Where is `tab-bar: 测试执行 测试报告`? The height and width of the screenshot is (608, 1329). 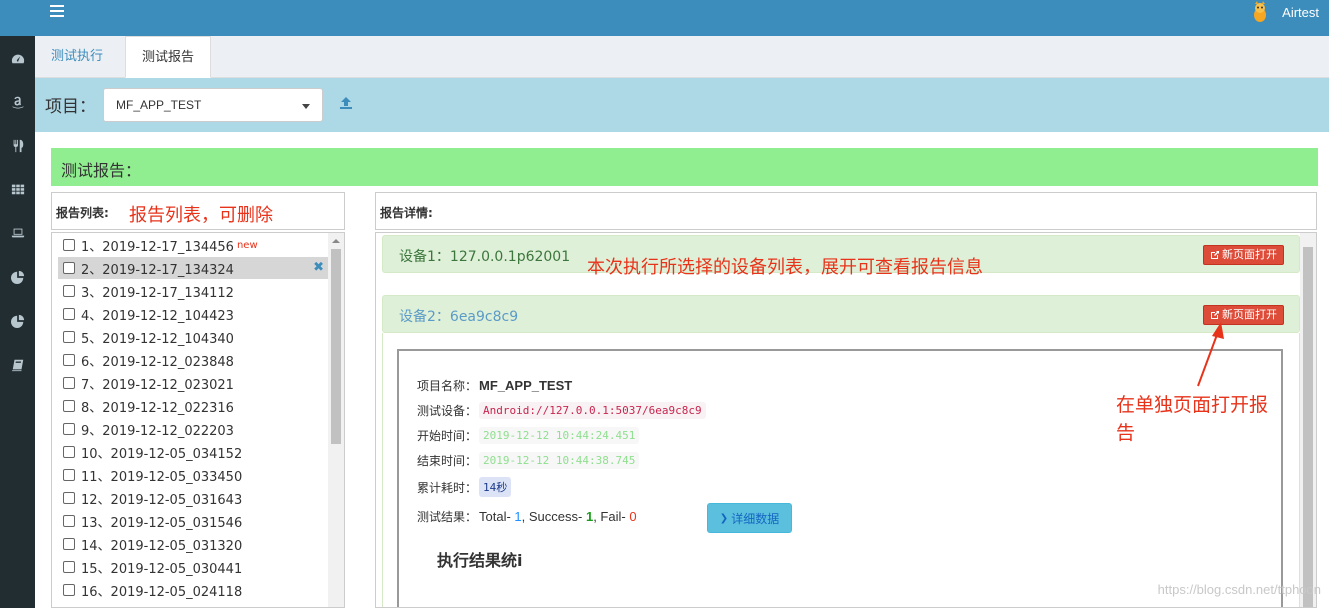 tab-bar: 测试执行 测试报告 is located at coordinates (682, 57).